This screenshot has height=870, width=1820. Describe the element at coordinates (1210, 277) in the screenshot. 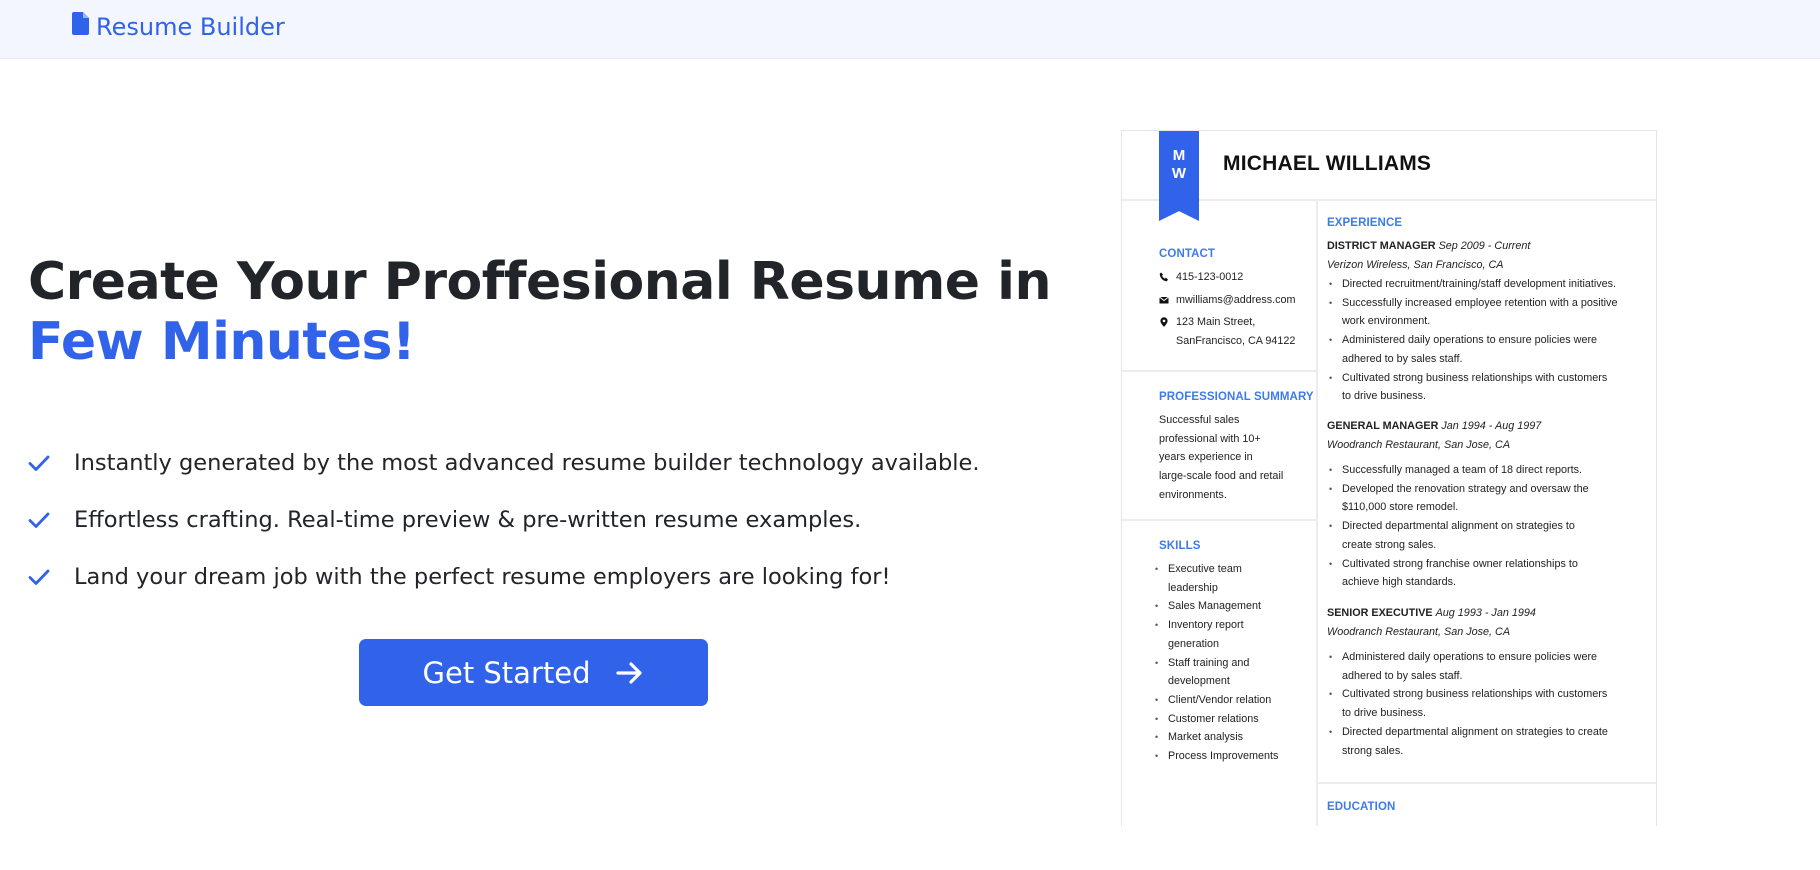

I see `phone-text: 415-123-0012` at that location.